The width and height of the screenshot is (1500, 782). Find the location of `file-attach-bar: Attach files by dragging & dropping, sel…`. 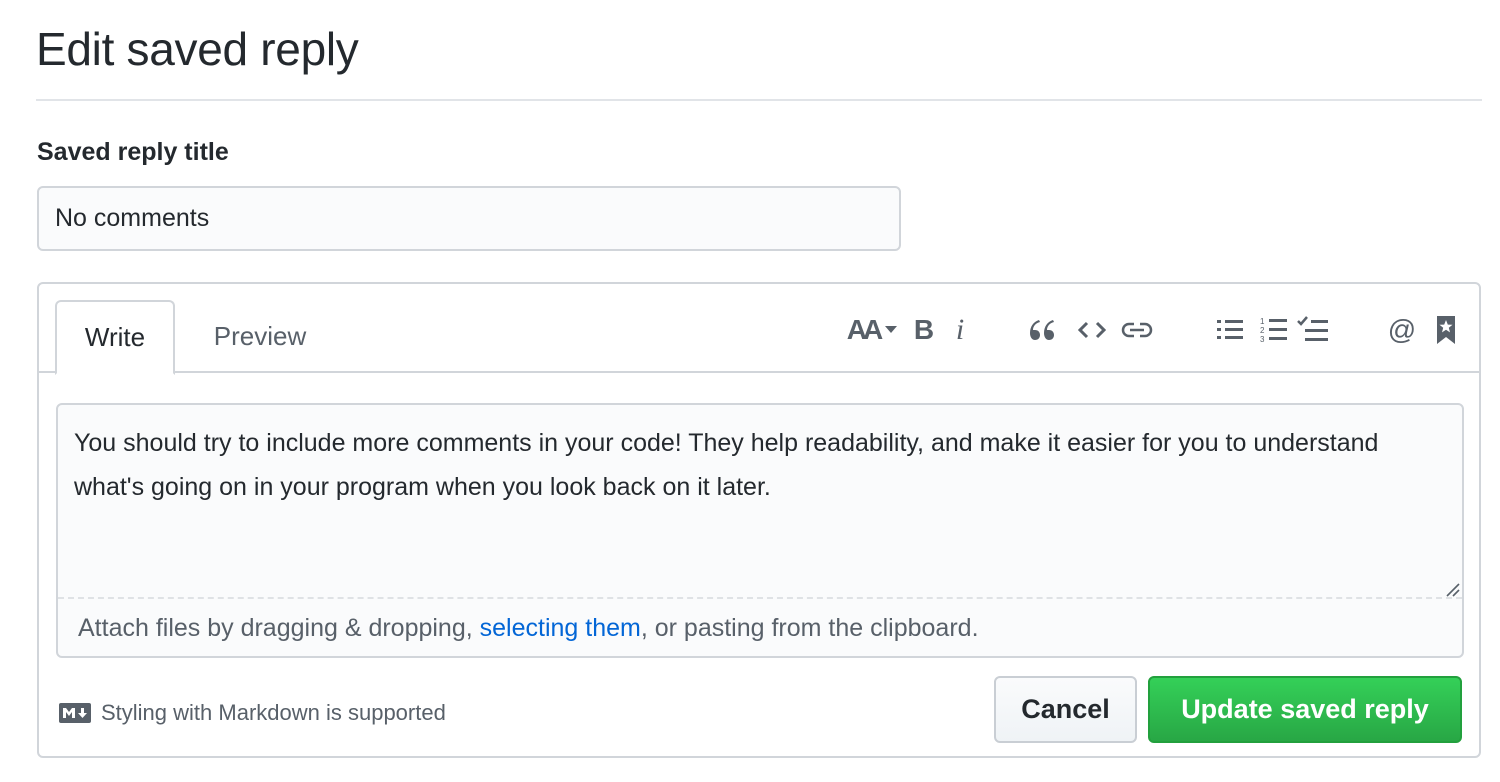

file-attach-bar: Attach files by dragging & dropping, sel… is located at coordinates (760, 627).